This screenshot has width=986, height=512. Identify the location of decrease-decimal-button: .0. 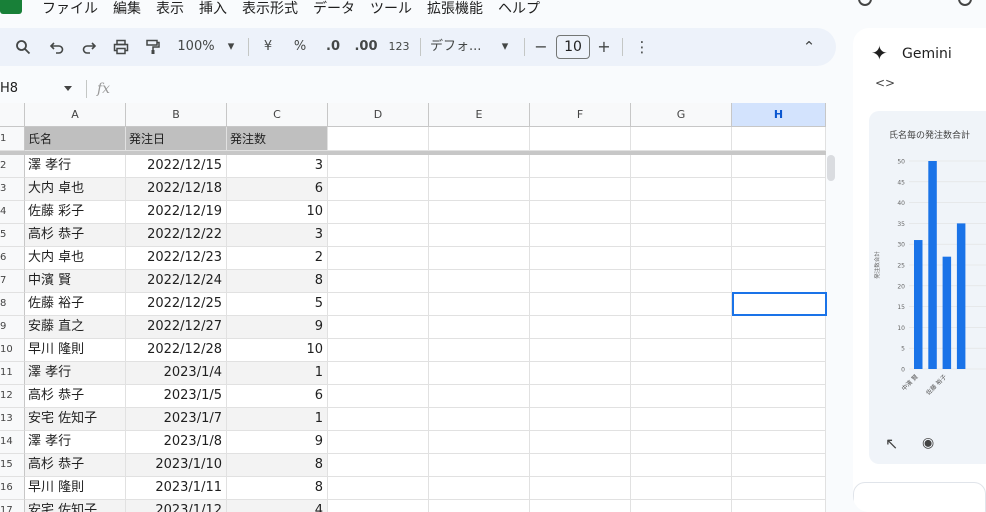
(333, 47).